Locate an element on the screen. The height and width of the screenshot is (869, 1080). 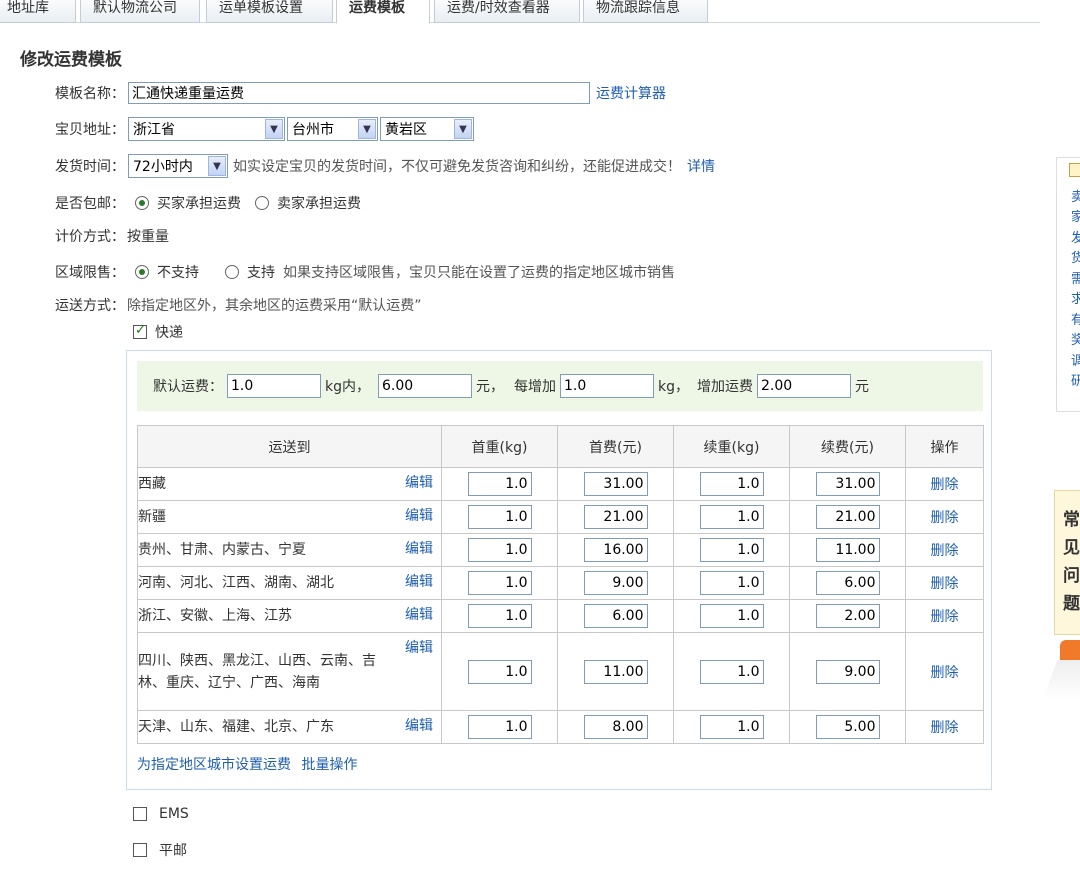
district-select: 黄岩区 ▼ is located at coordinates (427, 129).